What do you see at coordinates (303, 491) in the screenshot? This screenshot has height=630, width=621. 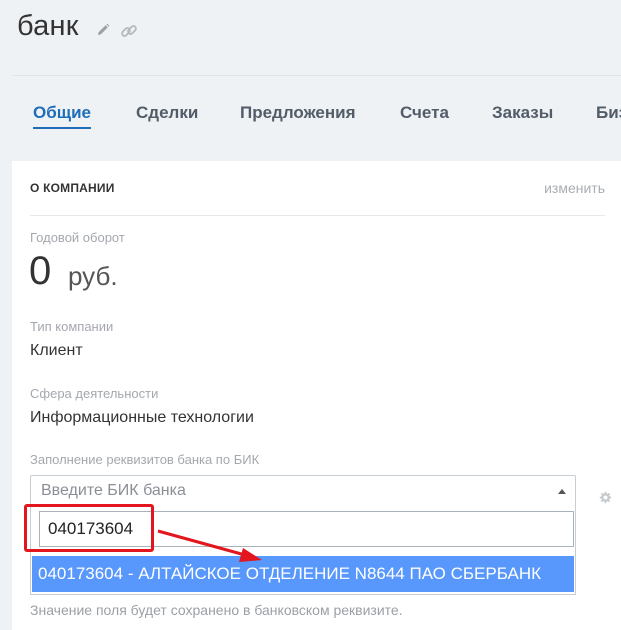 I see `bik-select: Введите БИК банка` at bounding box center [303, 491].